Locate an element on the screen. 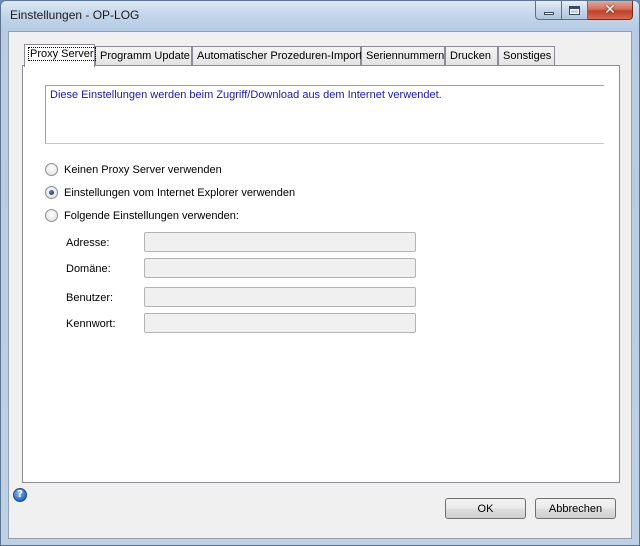 The image size is (640, 546). maximize-button is located at coordinates (575, 10).